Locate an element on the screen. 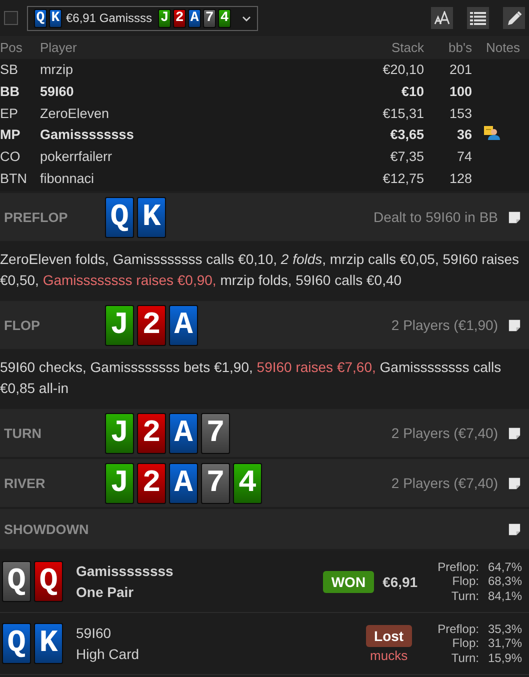  player-name: fibonnaci is located at coordinates (68, 178).